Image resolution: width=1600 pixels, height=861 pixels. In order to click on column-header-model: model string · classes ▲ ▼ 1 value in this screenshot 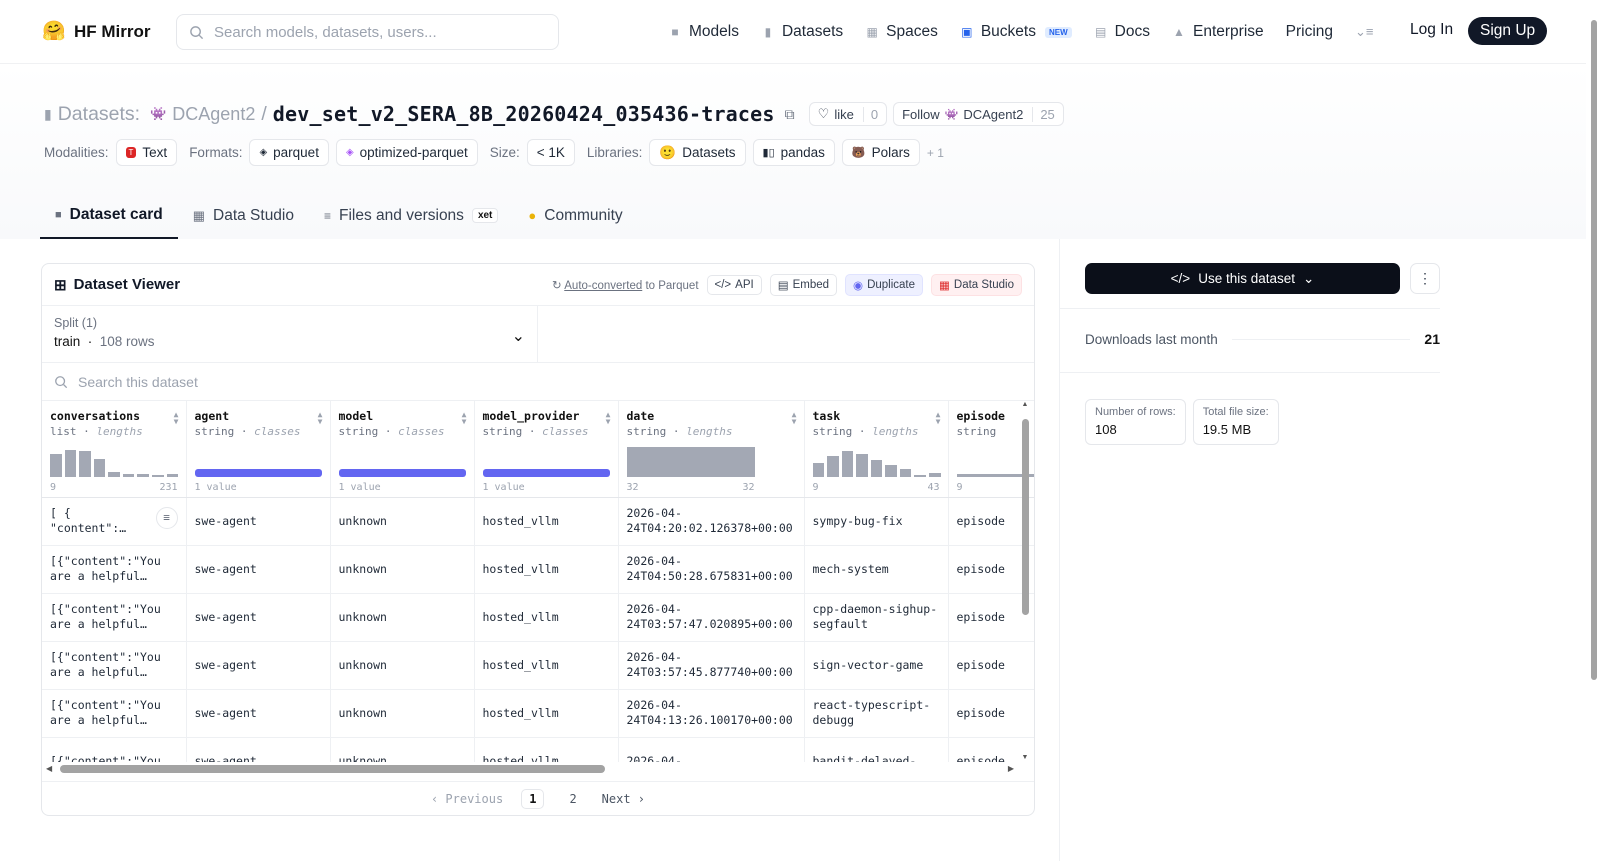, I will do `click(402, 449)`.